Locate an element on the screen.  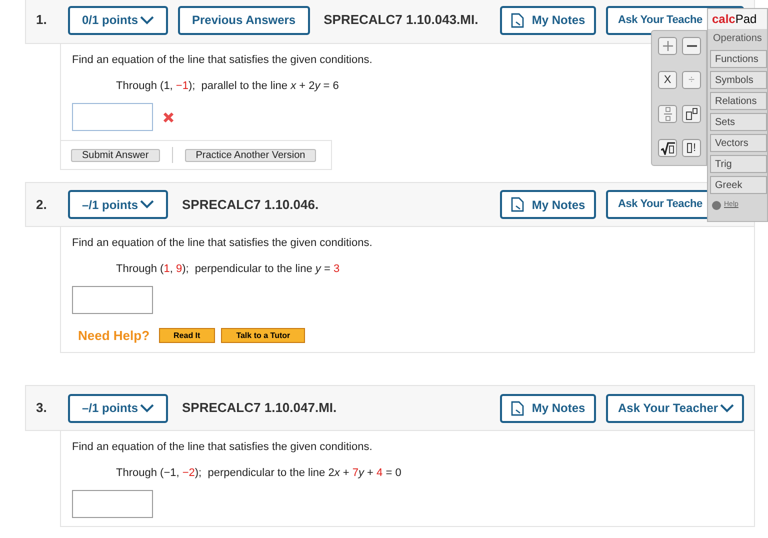
square-root-icon is located at coordinates (667, 148).